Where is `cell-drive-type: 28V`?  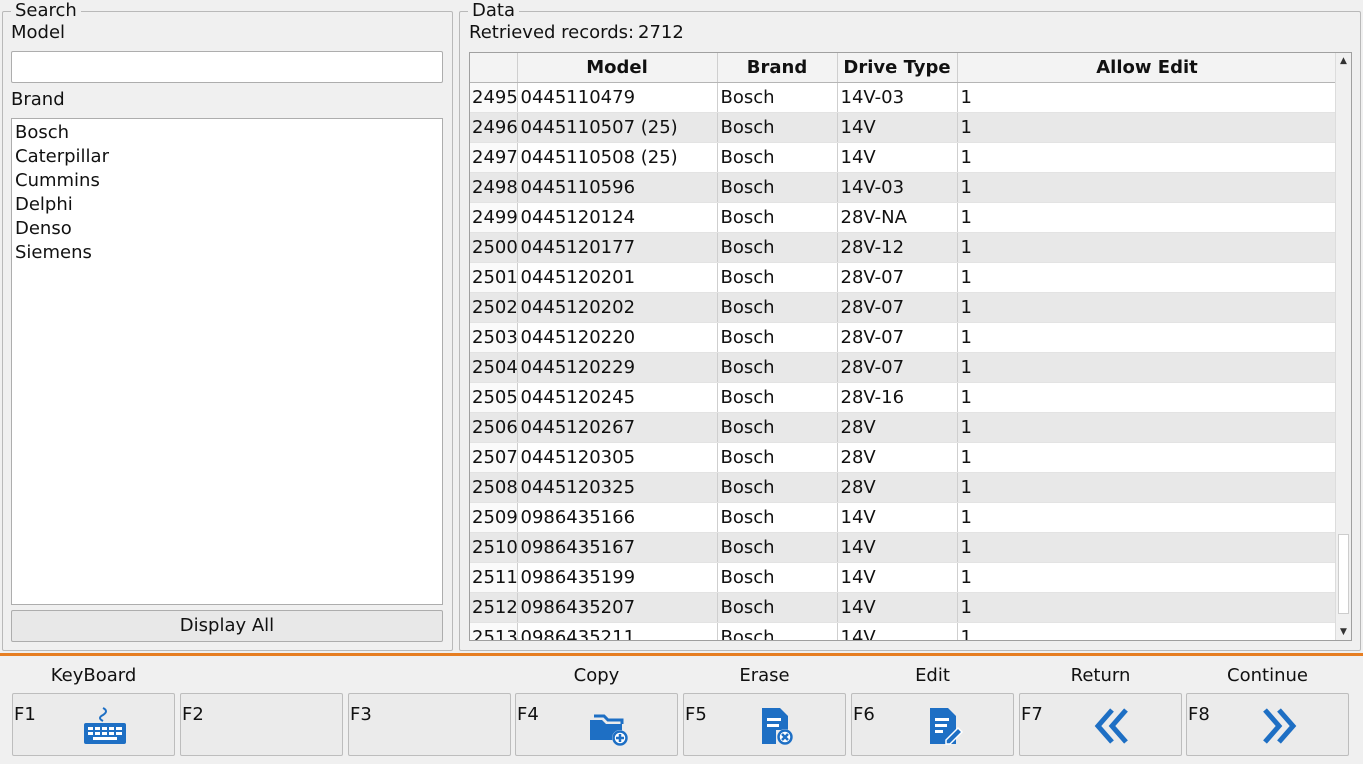 cell-drive-type: 28V is located at coordinates (897, 457).